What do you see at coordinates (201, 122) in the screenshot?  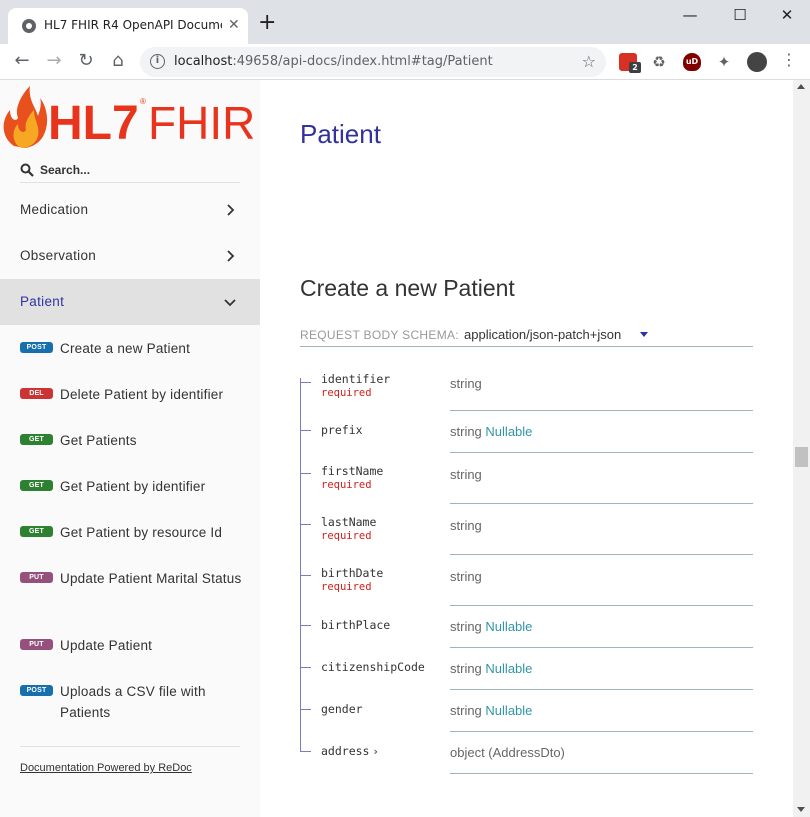 I see `logo-text-fhir: FHIR` at bounding box center [201, 122].